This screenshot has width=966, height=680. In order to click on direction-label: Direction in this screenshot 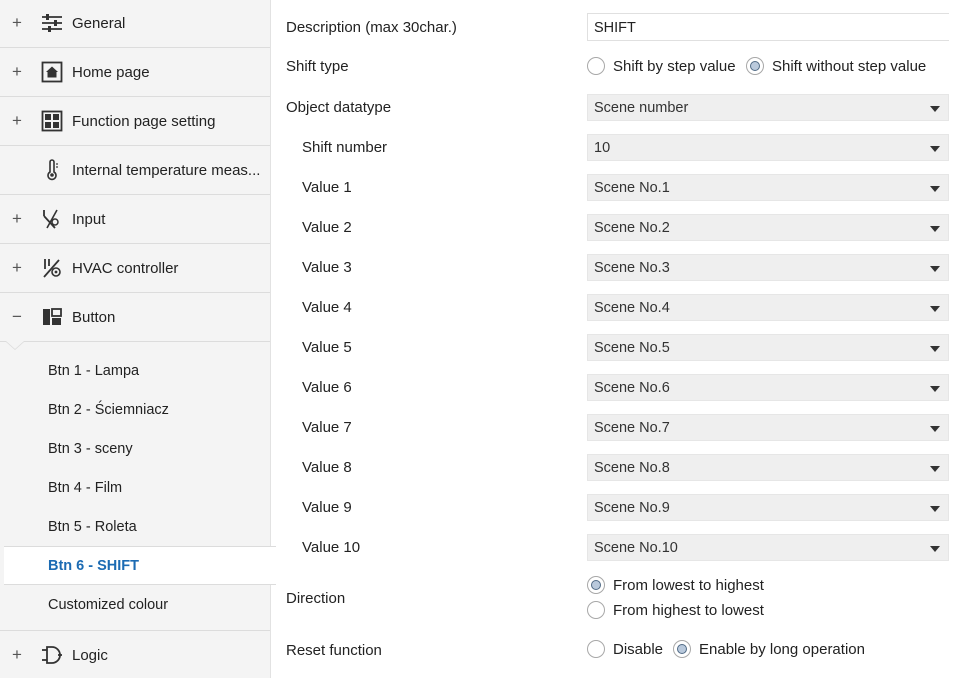, I will do `click(316, 598)`.